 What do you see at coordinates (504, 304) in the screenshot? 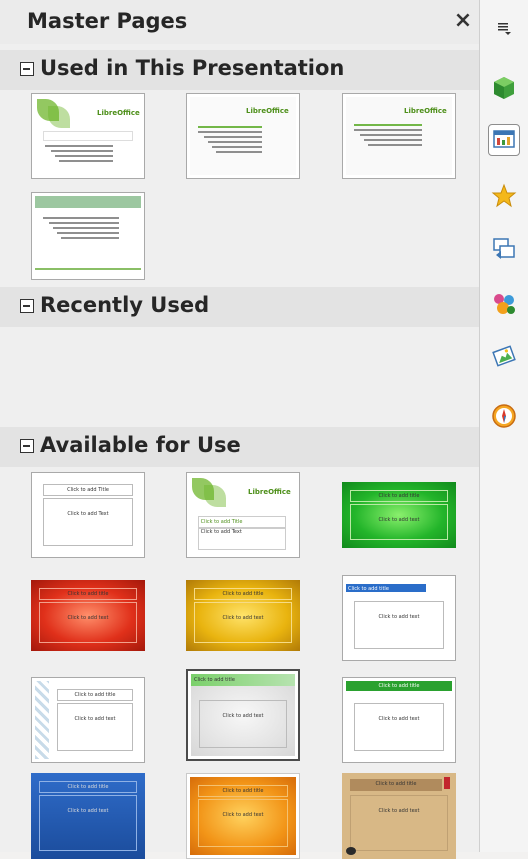
I see `styles-icon` at bounding box center [504, 304].